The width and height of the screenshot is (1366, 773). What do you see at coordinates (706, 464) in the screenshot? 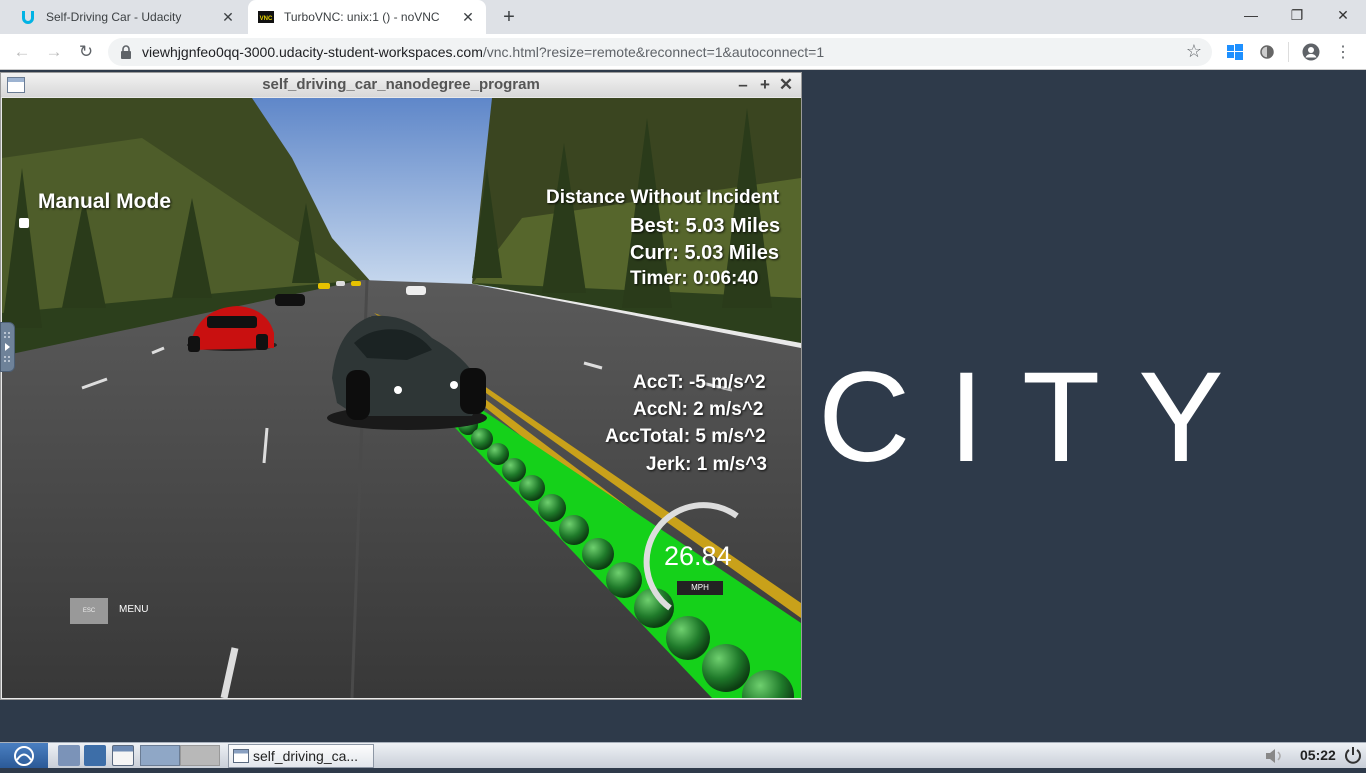
I see `jerk: Jerk: 1 m/s^3` at bounding box center [706, 464].